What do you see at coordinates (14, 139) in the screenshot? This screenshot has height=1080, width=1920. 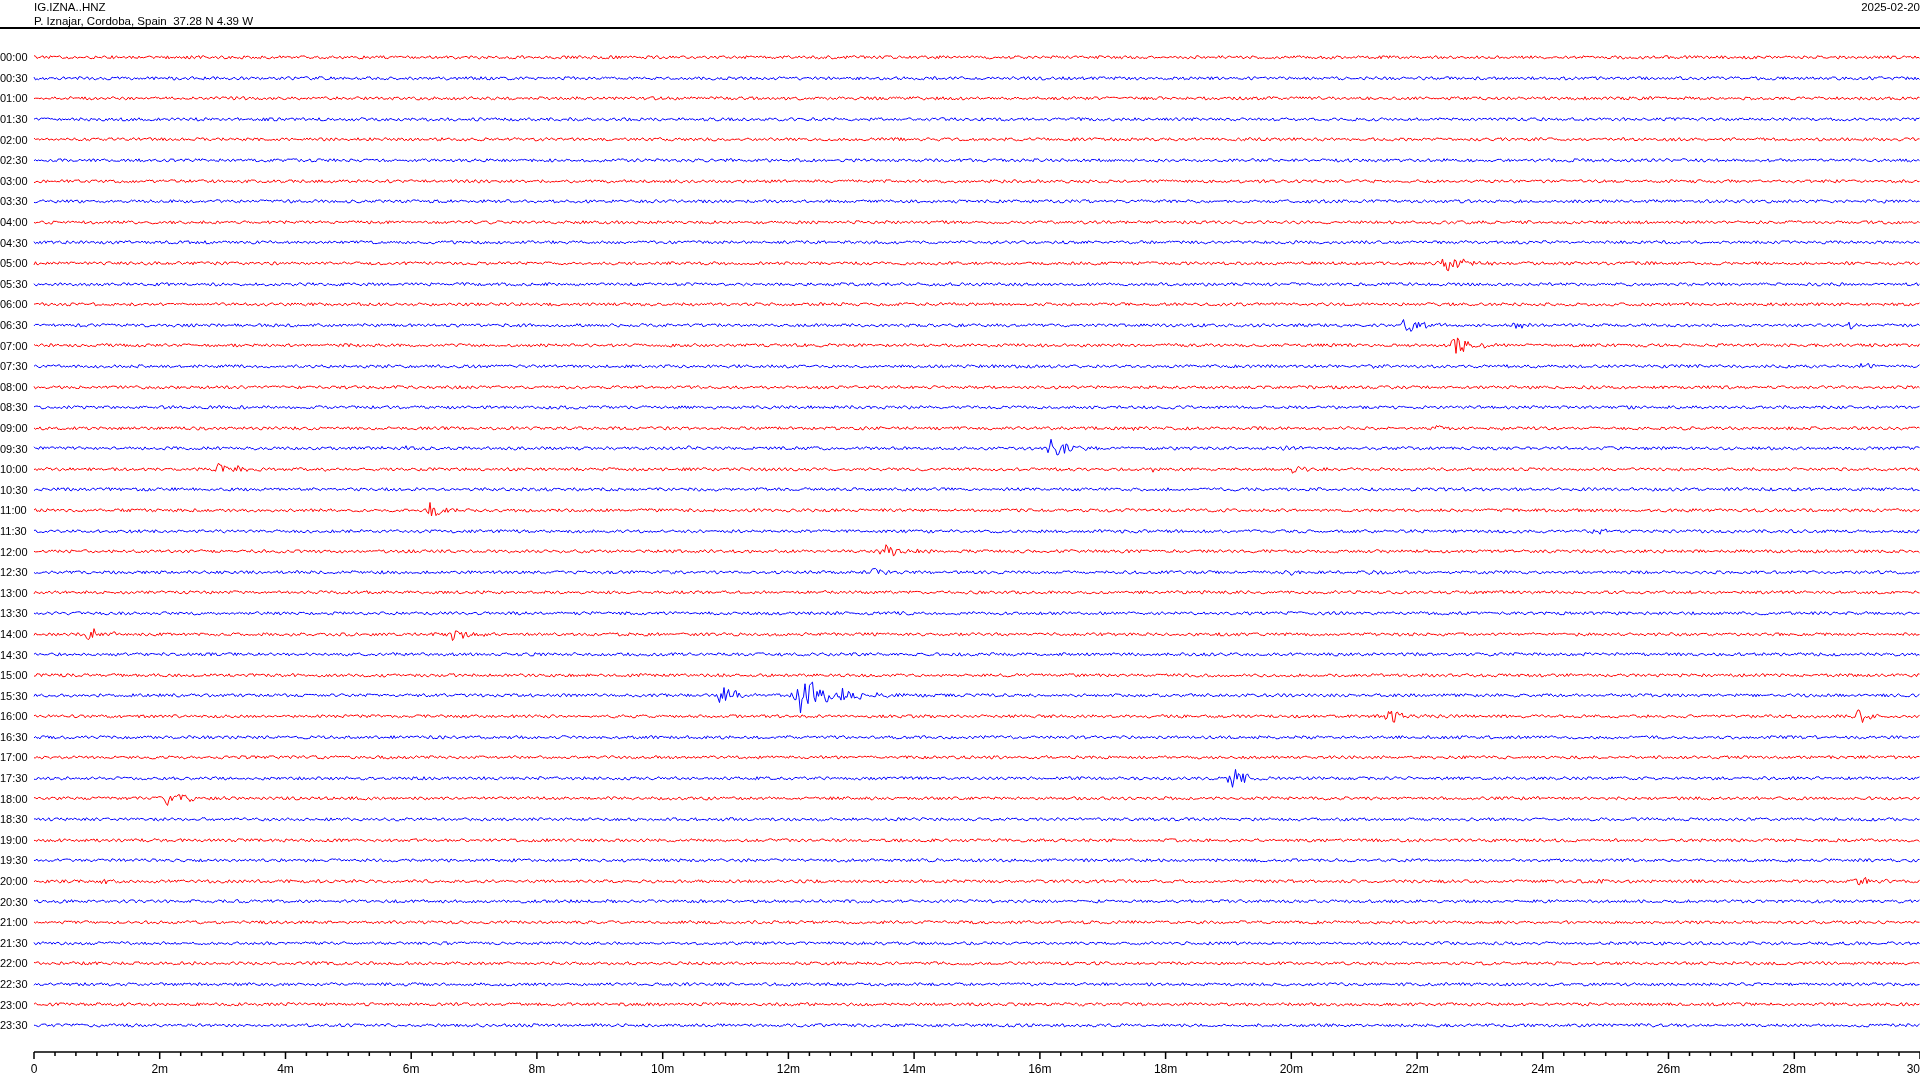 I see `time-label: 02:00` at bounding box center [14, 139].